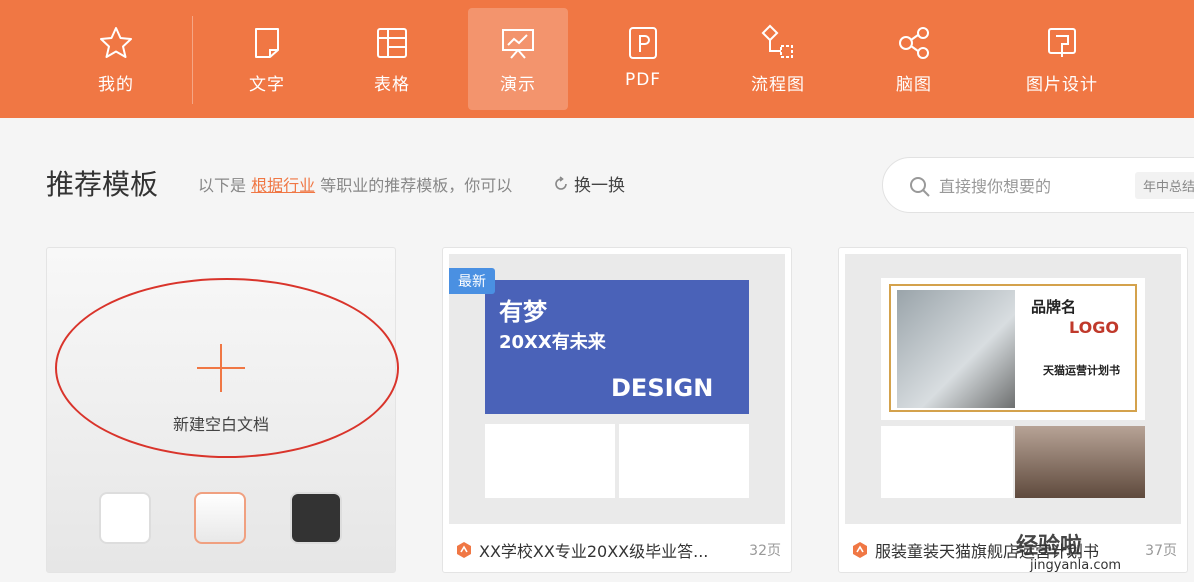 Image resolution: width=1194 pixels, height=582 pixels. I want to click on document-icon, so click(267, 43).